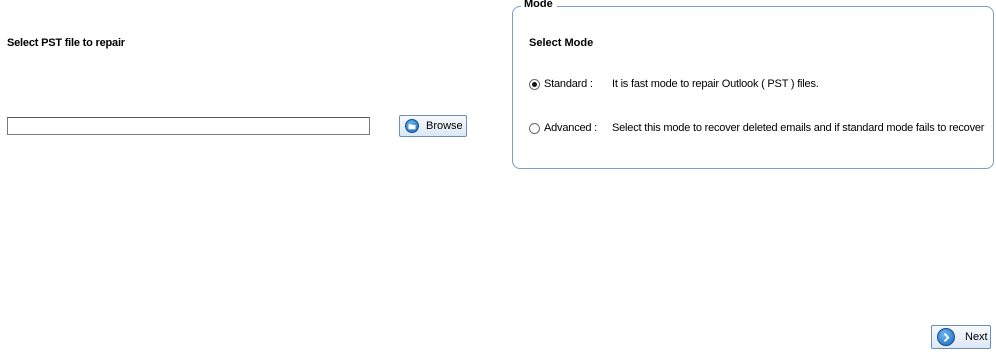 Image resolution: width=996 pixels, height=356 pixels. Describe the element at coordinates (188, 126) in the screenshot. I see `pst-file-path-input` at that location.